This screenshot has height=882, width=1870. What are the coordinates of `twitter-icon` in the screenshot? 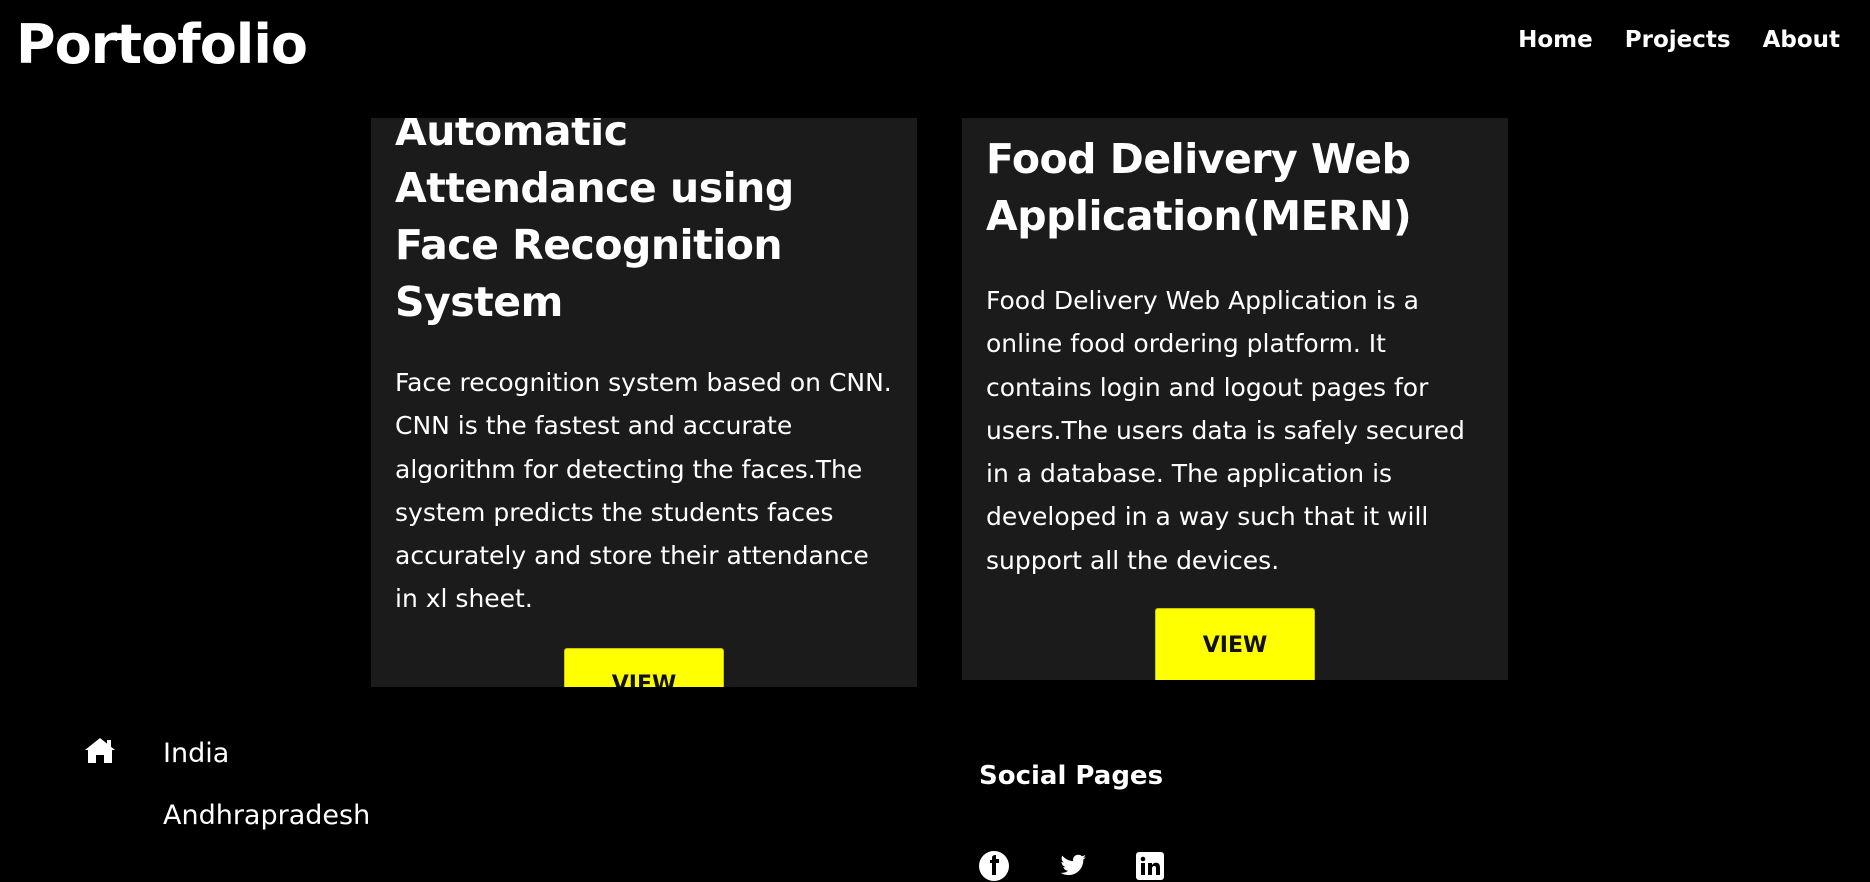 It's located at (1072, 866).